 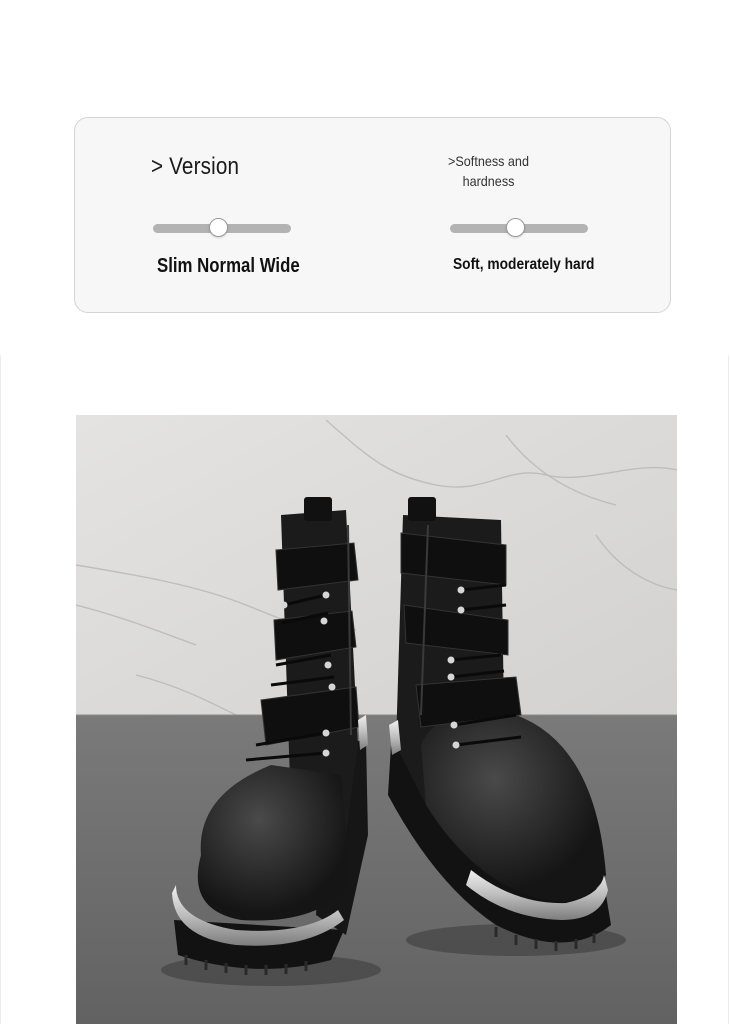 I want to click on version-slider, so click(x=222, y=228).